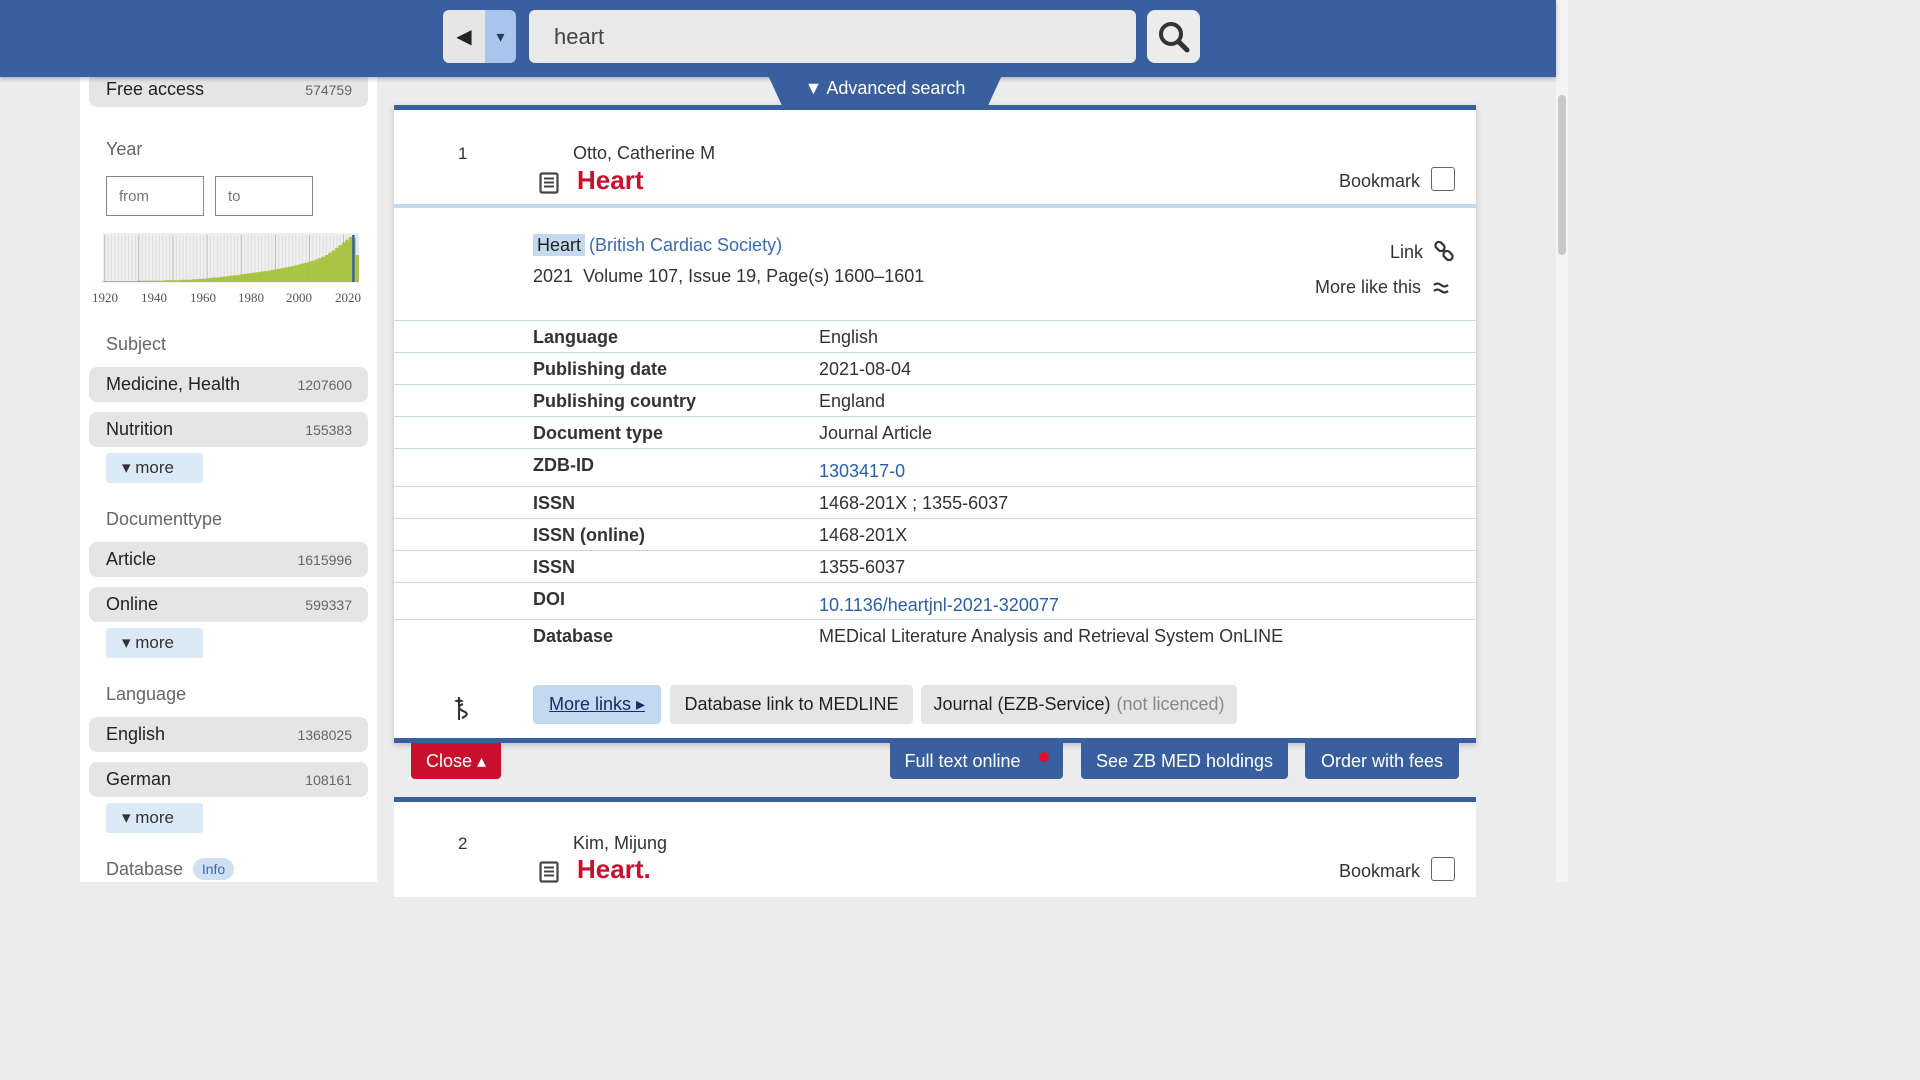 Image resolution: width=1920 pixels, height=1080 pixels. What do you see at coordinates (1422, 252) in the screenshot?
I see `link-button: Link` at bounding box center [1422, 252].